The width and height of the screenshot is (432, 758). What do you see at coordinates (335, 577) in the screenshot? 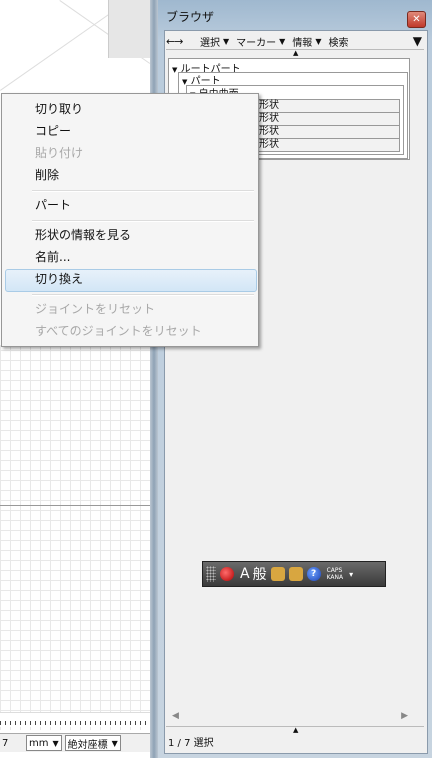
I see `kana-label: KANA` at bounding box center [335, 577].